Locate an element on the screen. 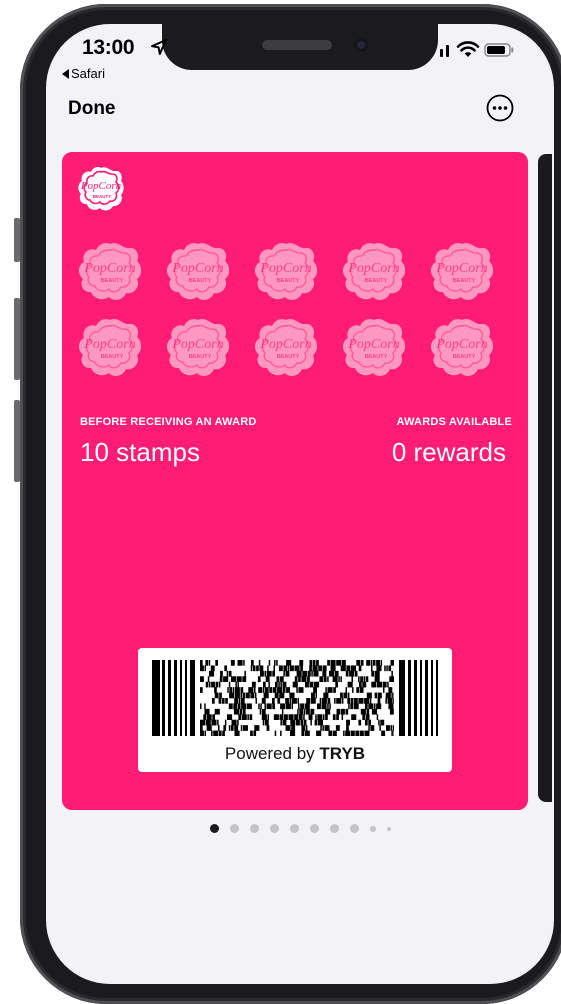  notch is located at coordinates (300, 47).